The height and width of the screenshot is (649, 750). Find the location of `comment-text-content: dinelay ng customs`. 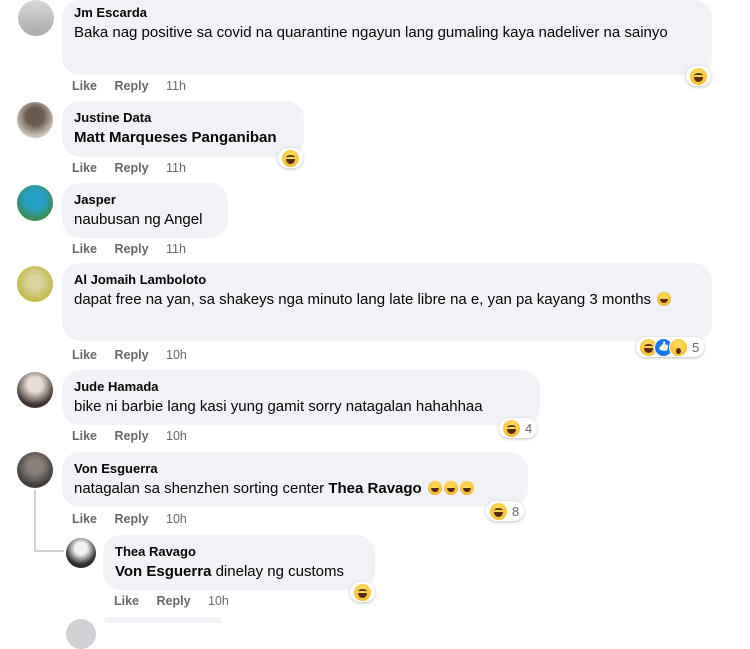

comment-text-content: dinelay ng customs is located at coordinates (279, 571).